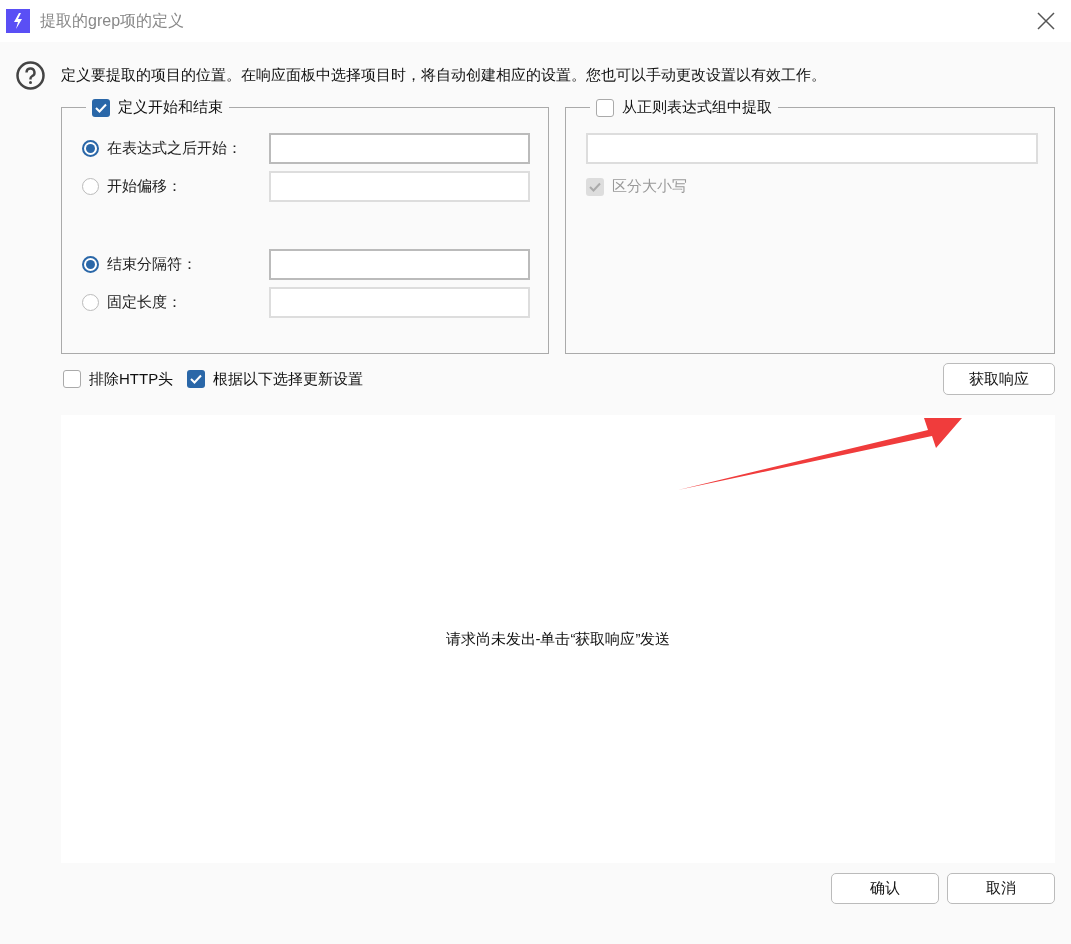  Describe the element at coordinates (288, 379) in the screenshot. I see `checkbox-label: 根据以下选择更新设置` at that location.